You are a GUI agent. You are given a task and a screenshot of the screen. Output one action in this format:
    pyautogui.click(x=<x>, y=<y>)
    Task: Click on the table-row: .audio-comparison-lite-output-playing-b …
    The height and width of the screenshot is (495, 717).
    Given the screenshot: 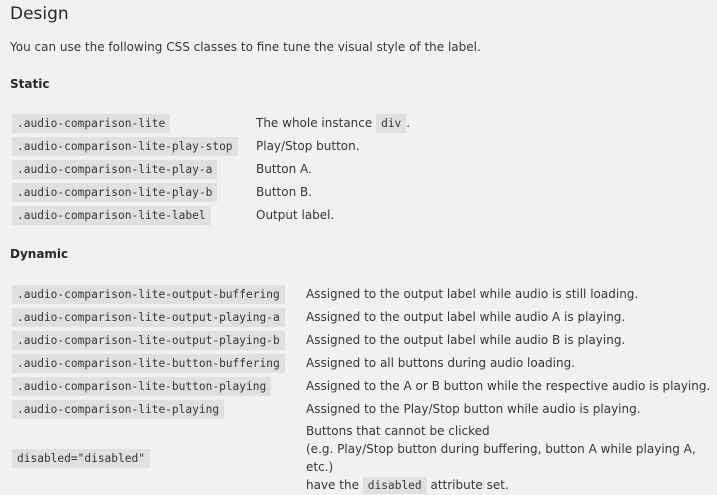 What is the action you would take?
    pyautogui.click(x=364, y=339)
    